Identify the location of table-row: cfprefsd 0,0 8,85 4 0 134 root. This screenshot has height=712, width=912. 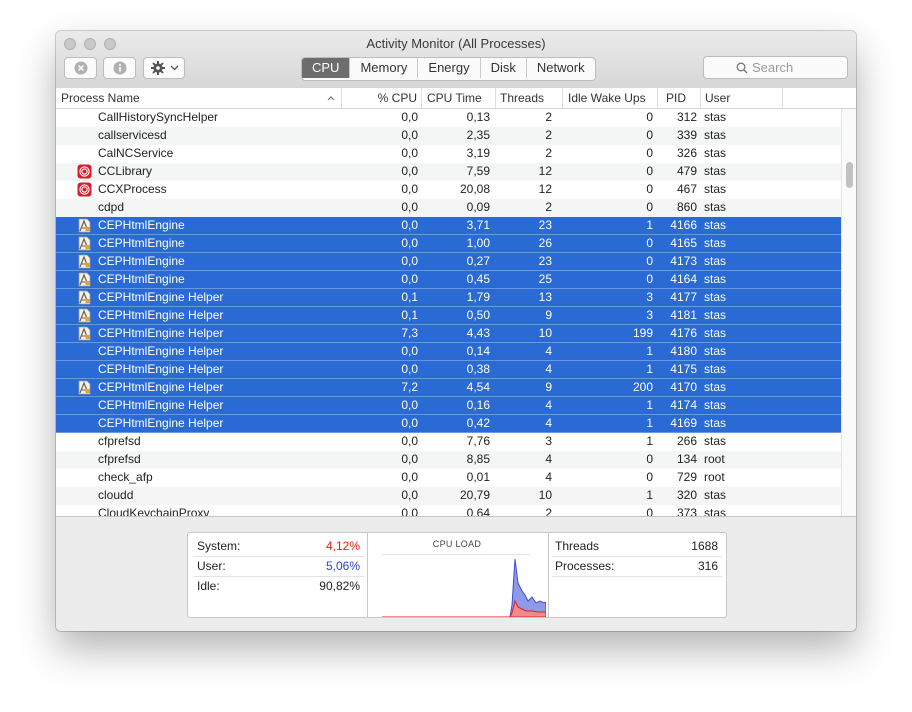
(448, 460).